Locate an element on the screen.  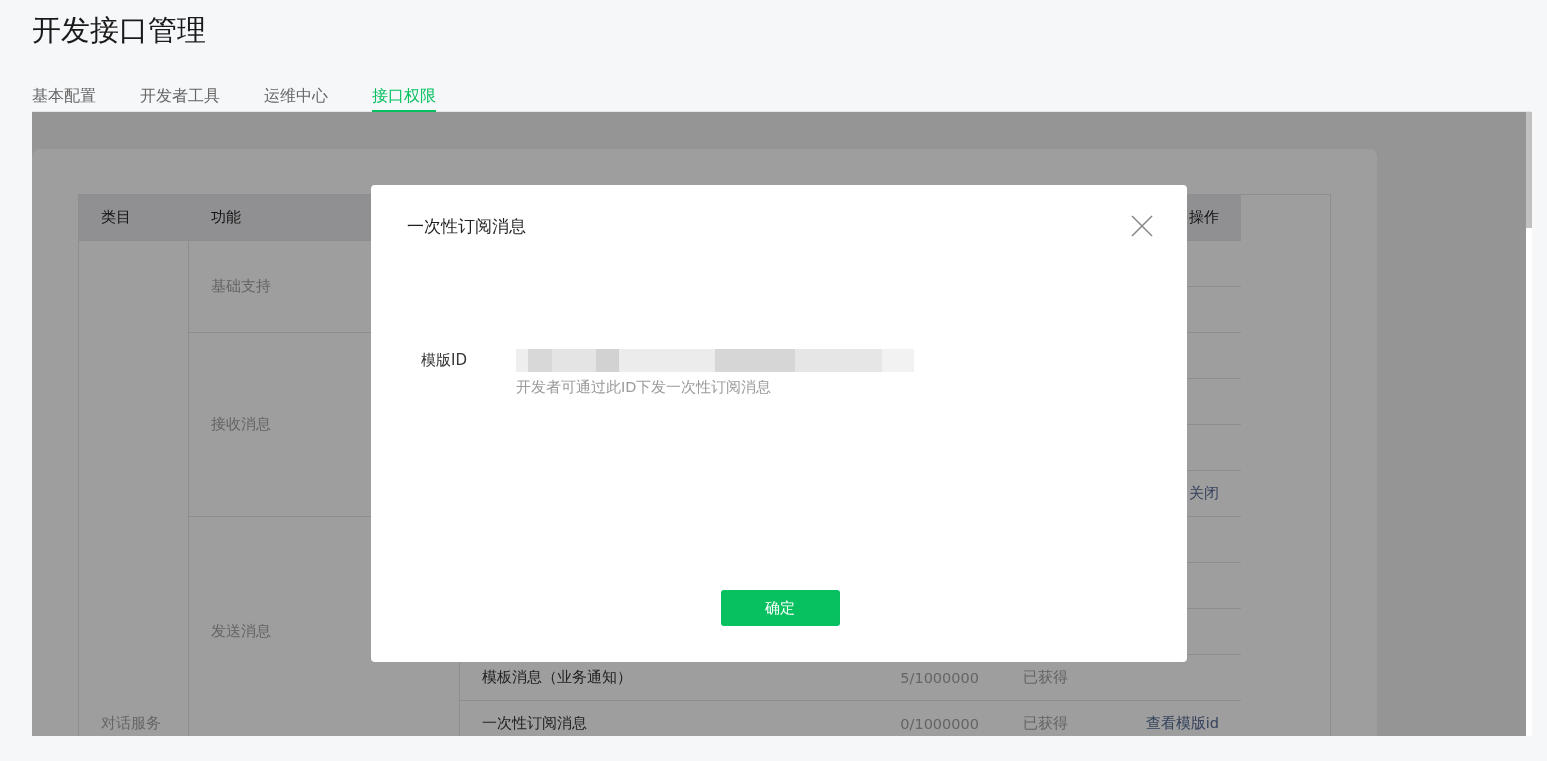
confirm-button: 确定 is located at coordinates (780, 608).